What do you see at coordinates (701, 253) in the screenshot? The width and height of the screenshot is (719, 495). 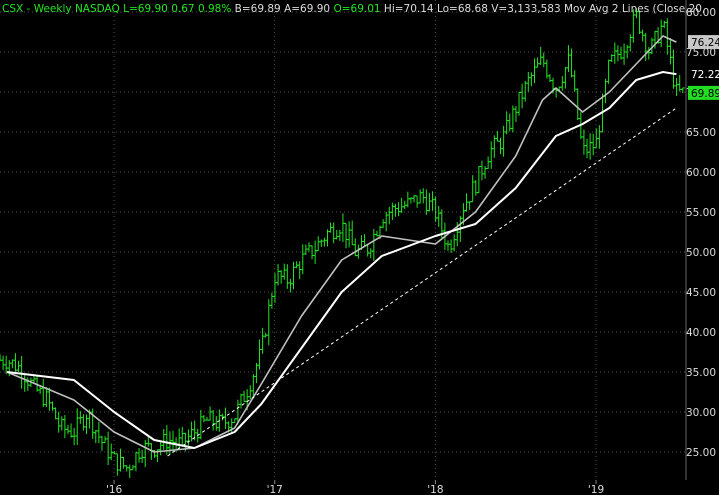 I see `y-tick-label: 50.00` at bounding box center [701, 253].